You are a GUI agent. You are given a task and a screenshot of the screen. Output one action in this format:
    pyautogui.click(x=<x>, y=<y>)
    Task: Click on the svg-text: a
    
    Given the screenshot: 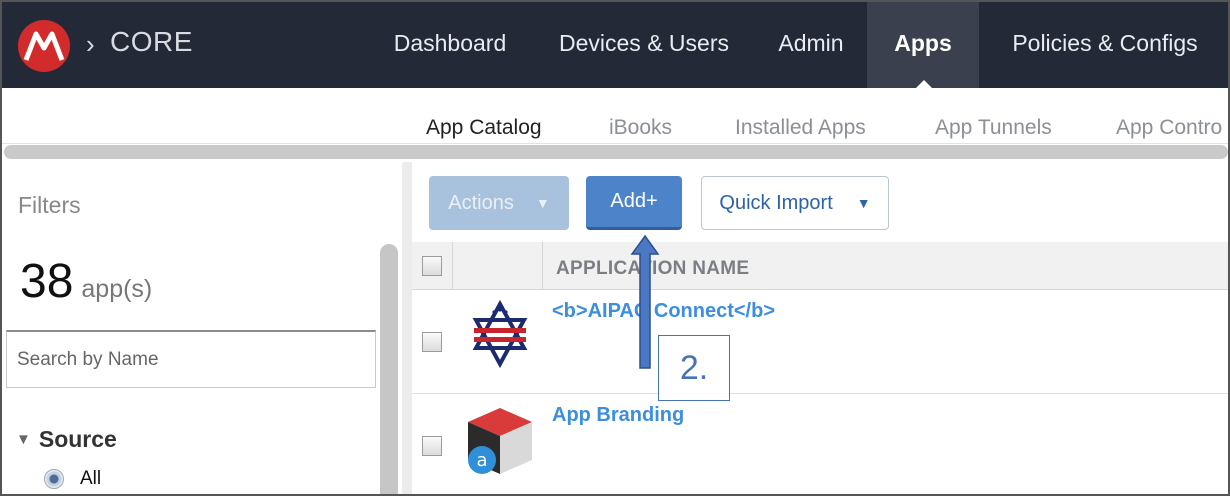 What is the action you would take?
    pyautogui.click(x=481, y=460)
    